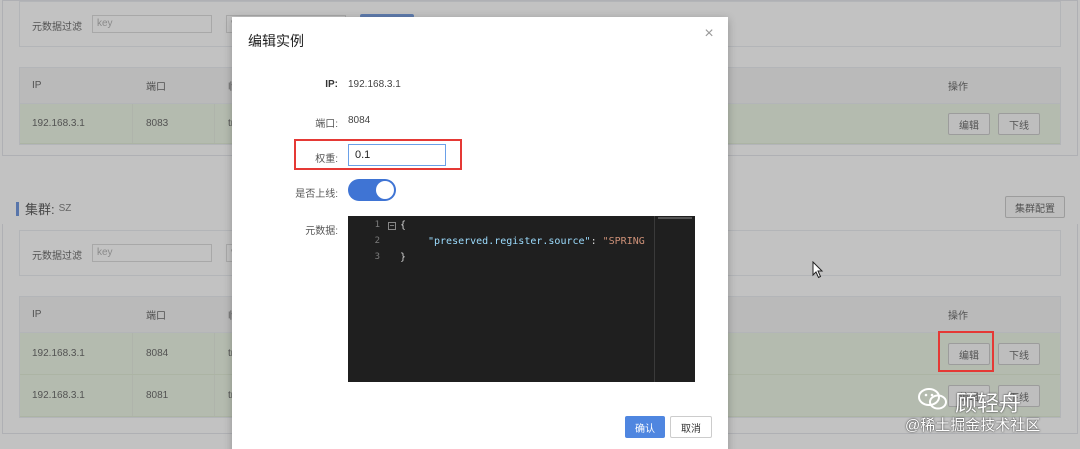 This screenshot has height=449, width=1080. I want to click on watermark: 顾轻舟 @稀土掘金技术社区, so click(990, 414).